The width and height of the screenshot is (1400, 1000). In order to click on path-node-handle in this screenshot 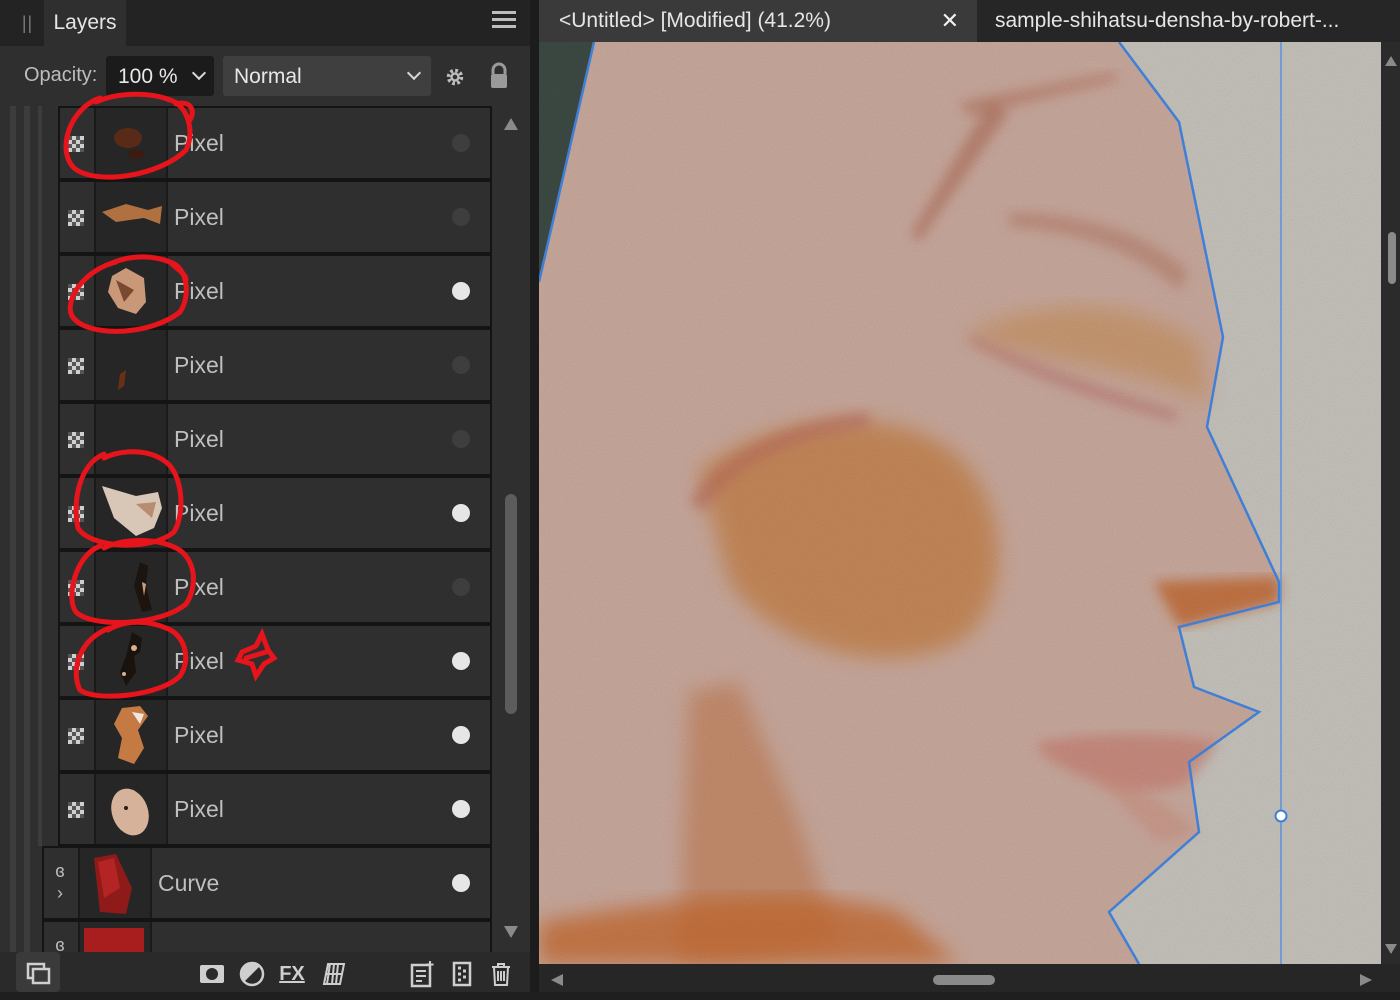, I will do `click(1281, 816)`.